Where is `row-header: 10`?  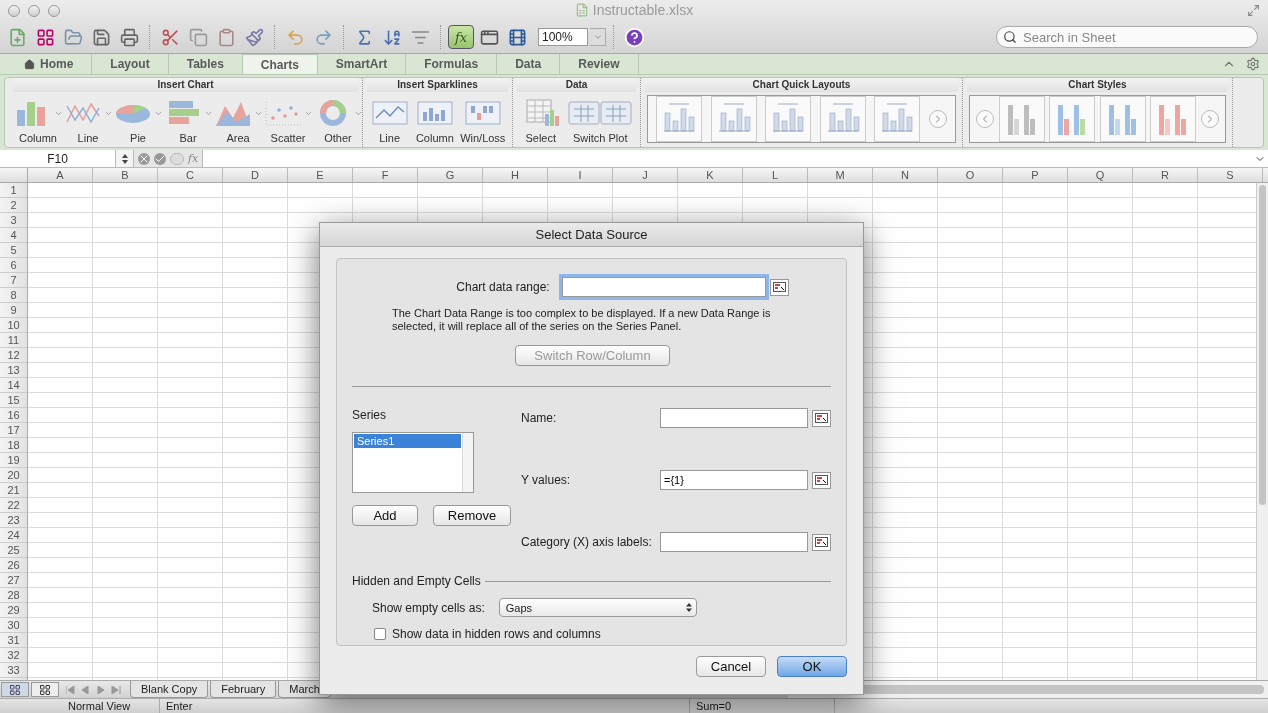
row-header: 10 is located at coordinates (13, 325).